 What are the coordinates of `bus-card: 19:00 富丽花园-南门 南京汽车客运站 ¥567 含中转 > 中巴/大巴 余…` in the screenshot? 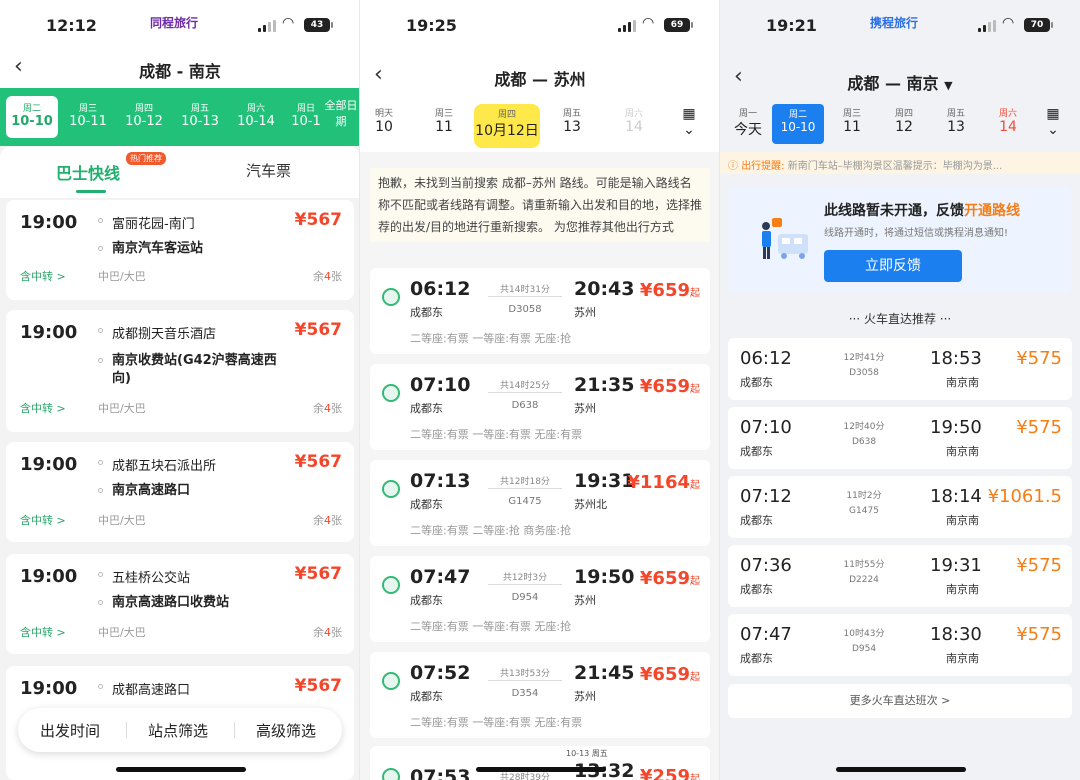 It's located at (180, 250).